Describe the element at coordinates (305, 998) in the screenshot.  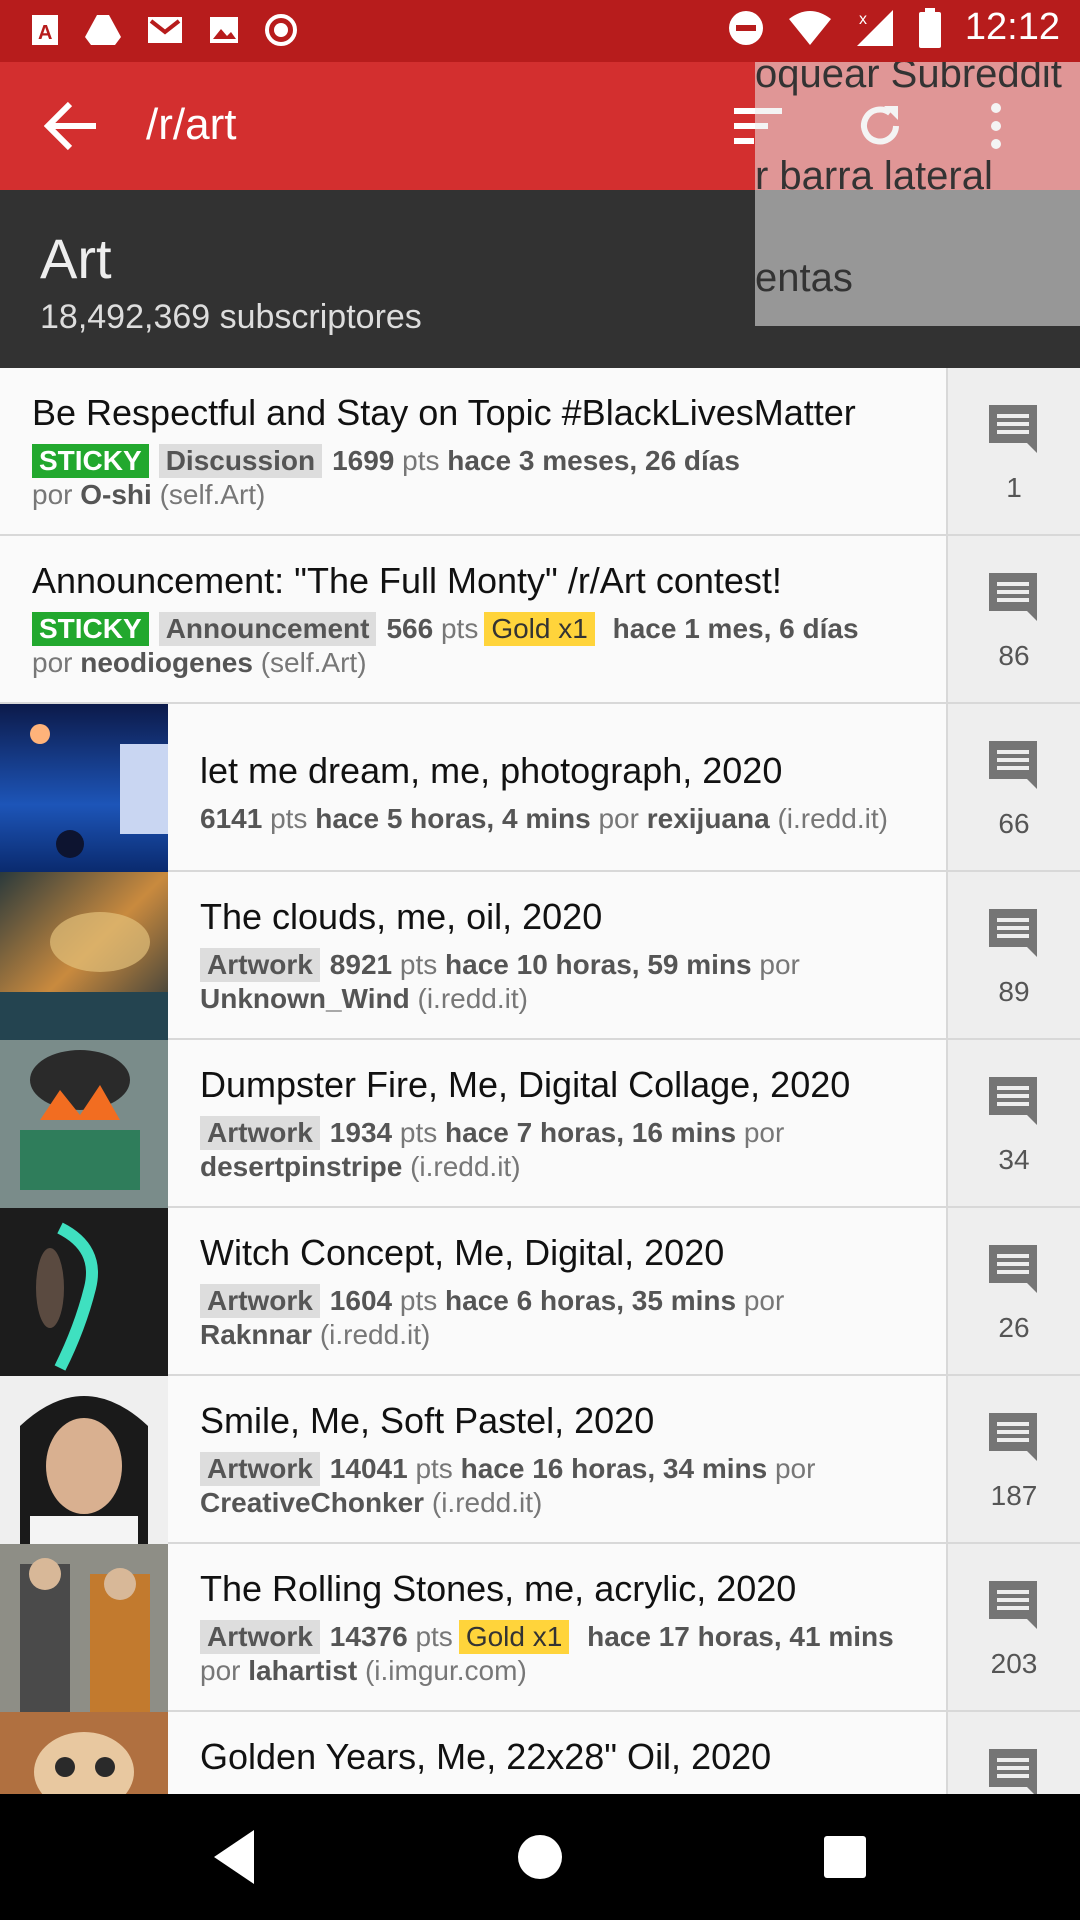
I see `post-author: Unknown_Wind` at that location.